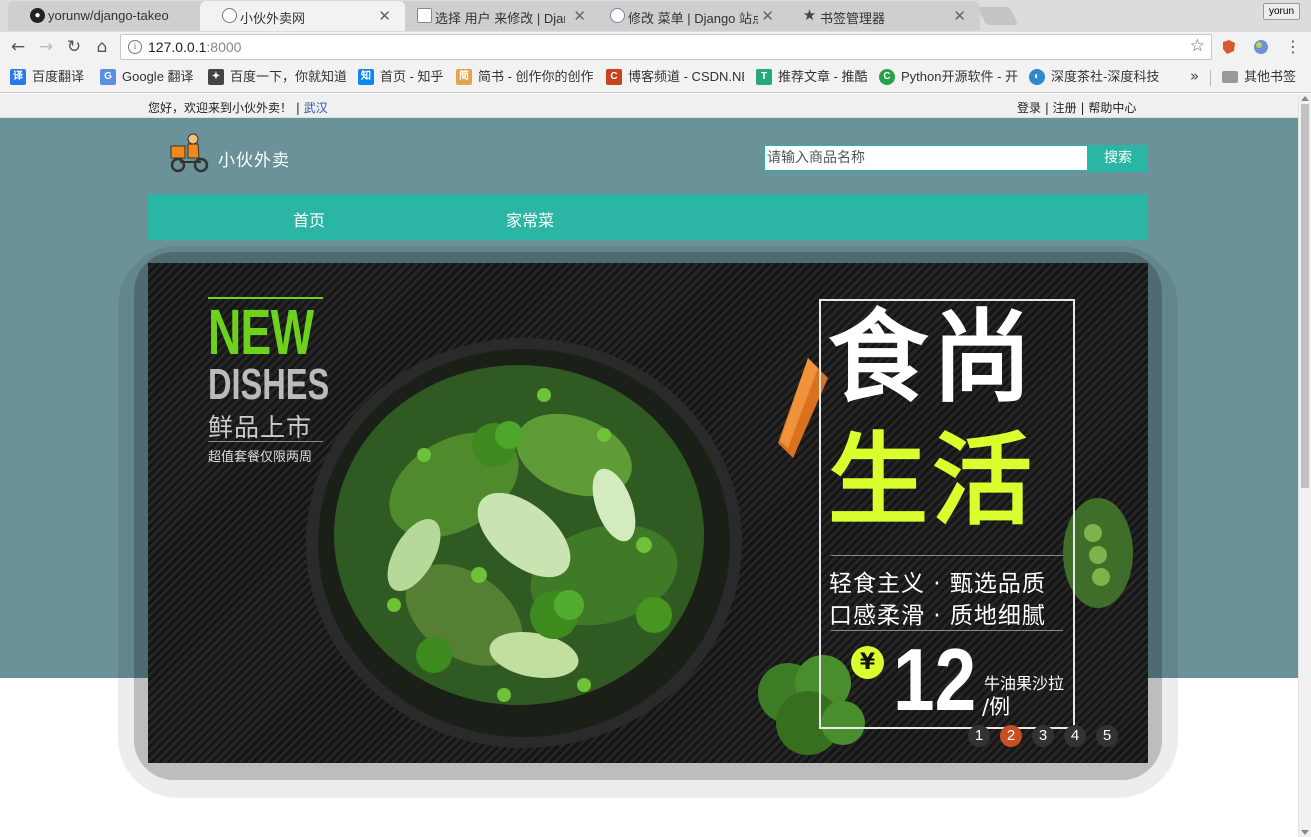 This screenshot has width=1311, height=837. Describe the element at coordinates (937, 616) in the screenshot. I see `banner-tagline-2: 口感柔滑 · 质地细腻` at that location.